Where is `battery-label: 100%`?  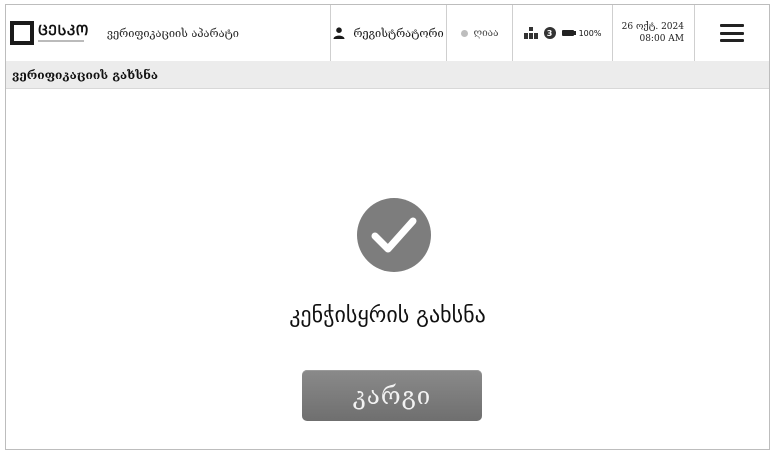 battery-label: 100% is located at coordinates (590, 33).